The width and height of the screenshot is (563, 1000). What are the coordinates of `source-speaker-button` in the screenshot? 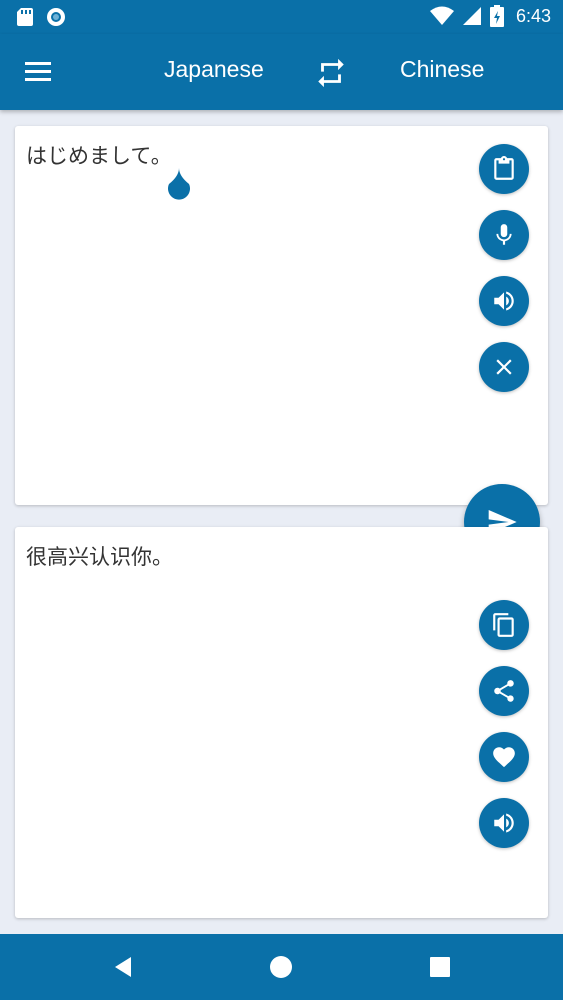 It's located at (504, 301).